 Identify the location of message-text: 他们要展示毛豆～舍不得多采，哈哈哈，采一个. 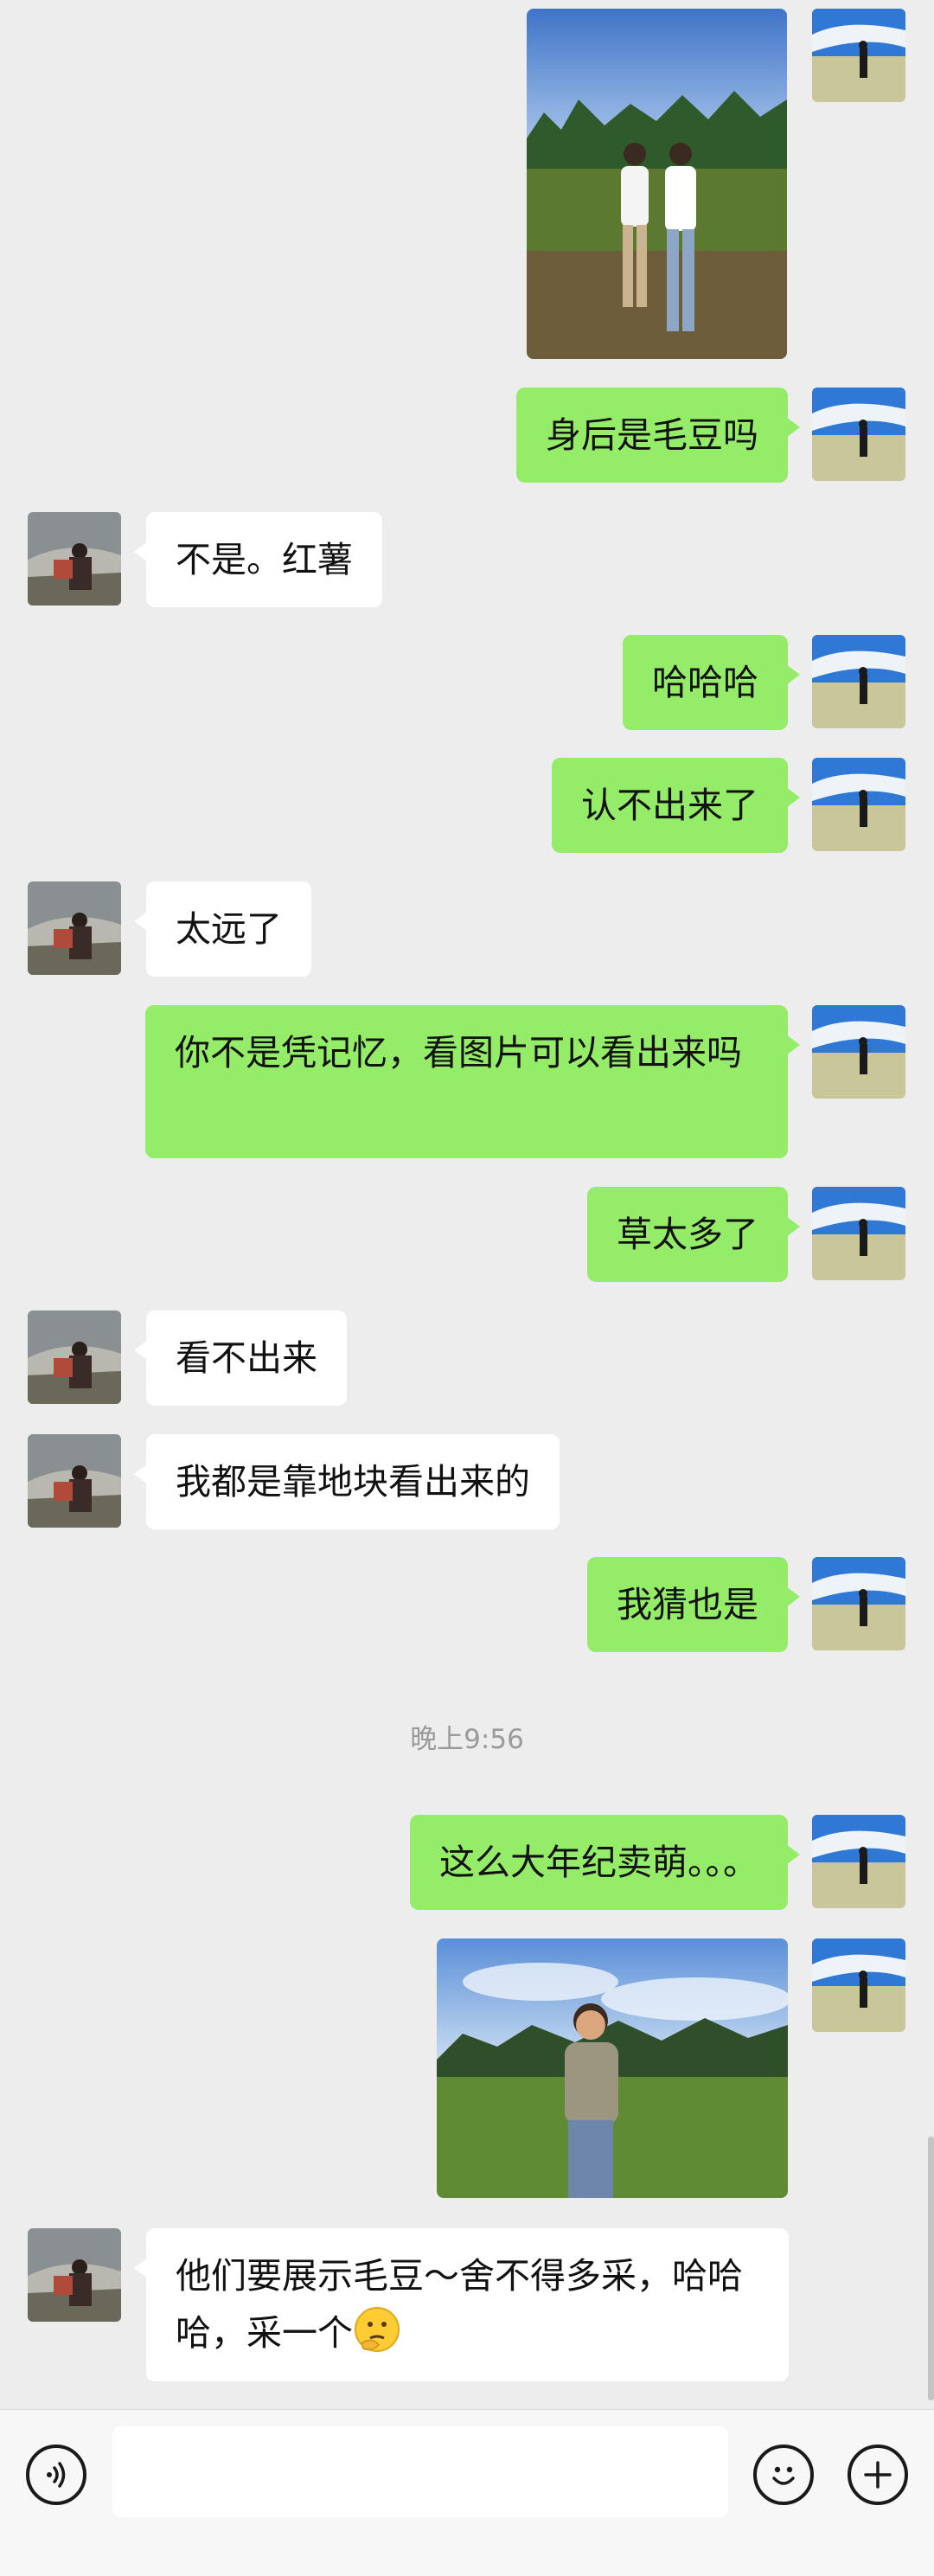
(460, 2304).